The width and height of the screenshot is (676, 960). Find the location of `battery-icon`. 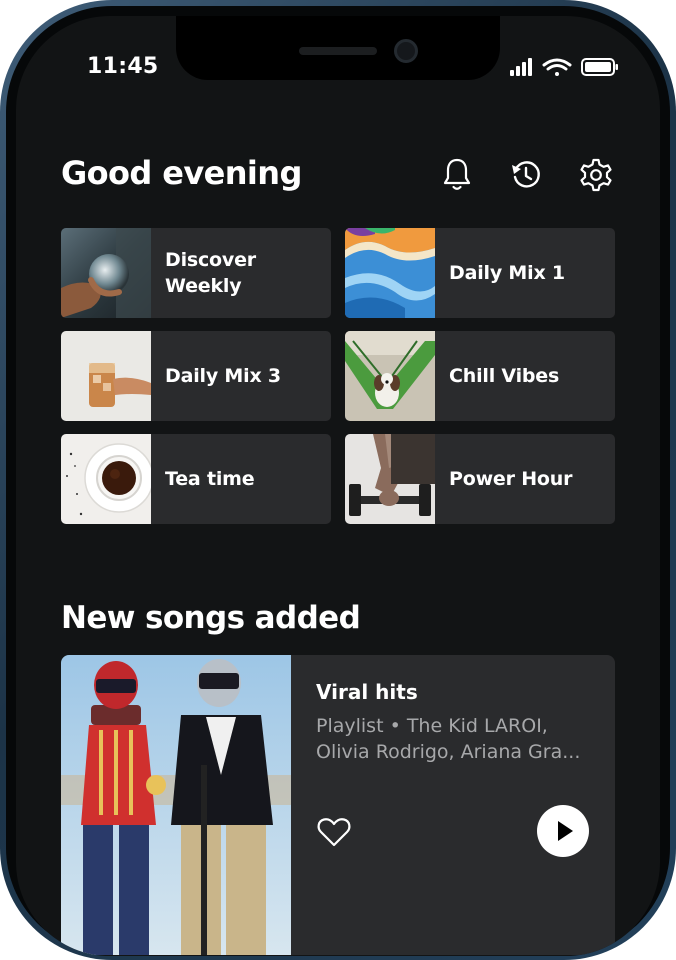

battery-icon is located at coordinates (599, 67).